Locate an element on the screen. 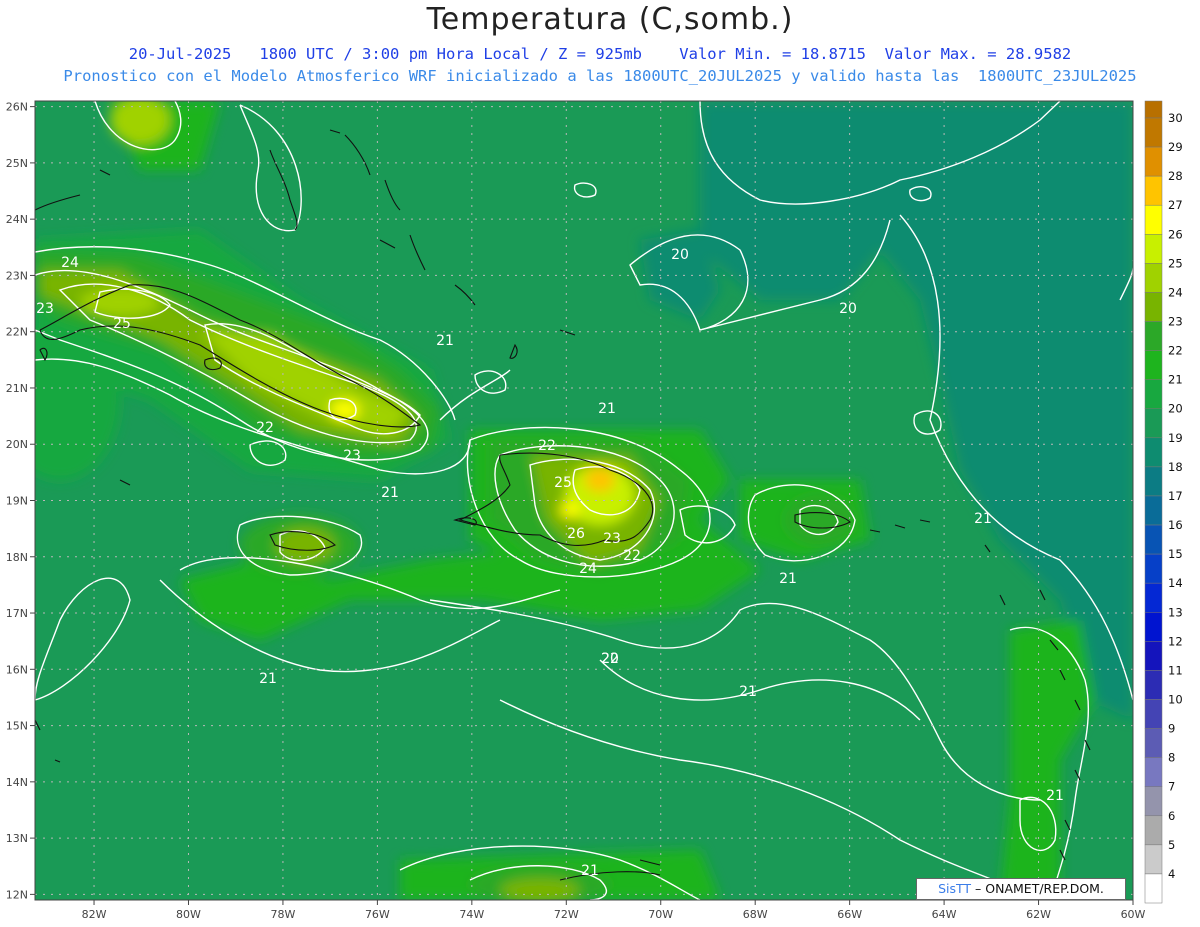  lat-tick-label: 15N is located at coordinates (17, 726).